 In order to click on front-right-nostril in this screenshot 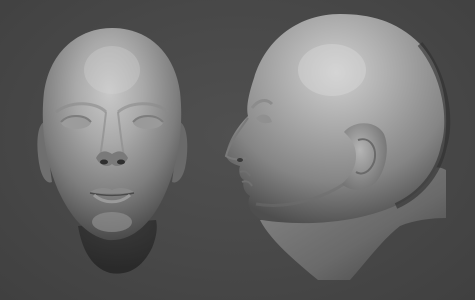, I will do `click(121, 162)`.